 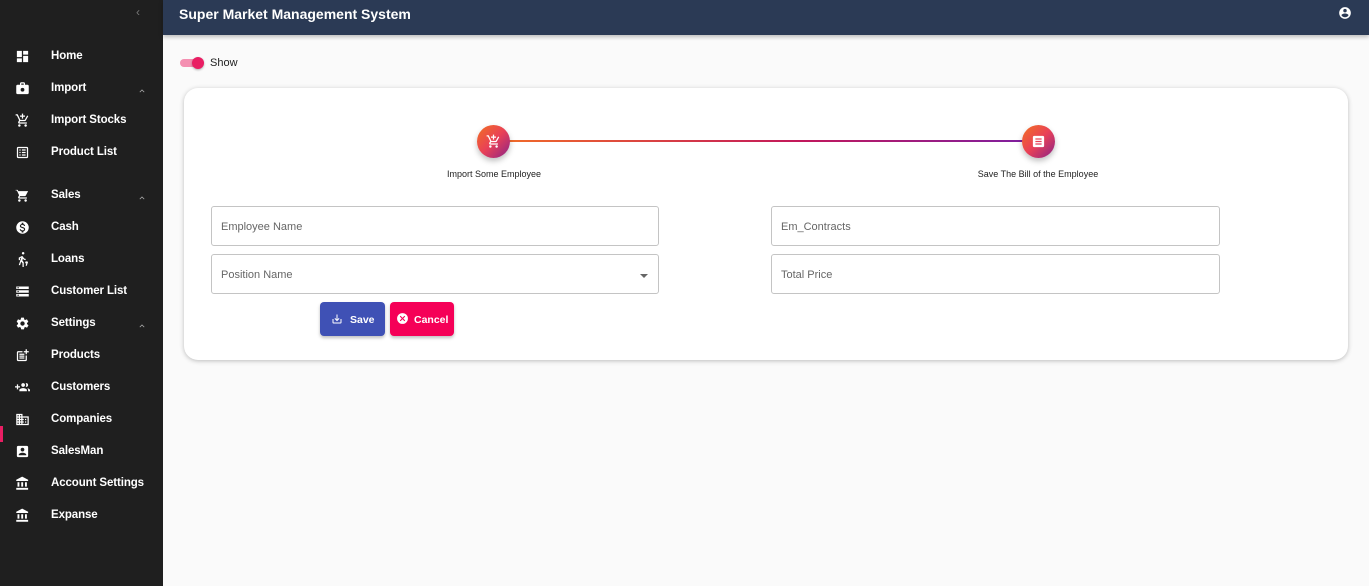 I want to click on cancel-button: Cancel, so click(x=422, y=319).